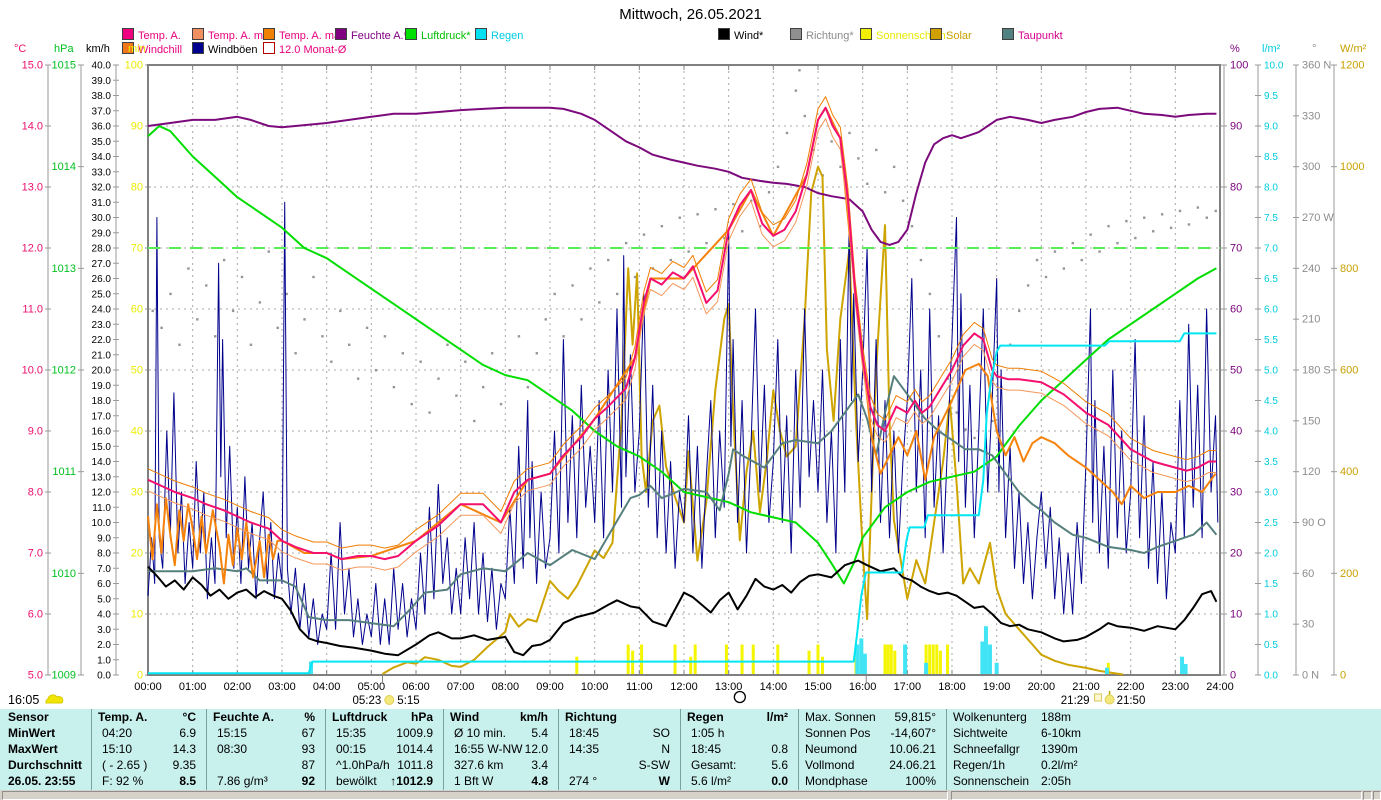  What do you see at coordinates (1353, 49) in the screenshot?
I see `axis-label: W/m²` at bounding box center [1353, 49].